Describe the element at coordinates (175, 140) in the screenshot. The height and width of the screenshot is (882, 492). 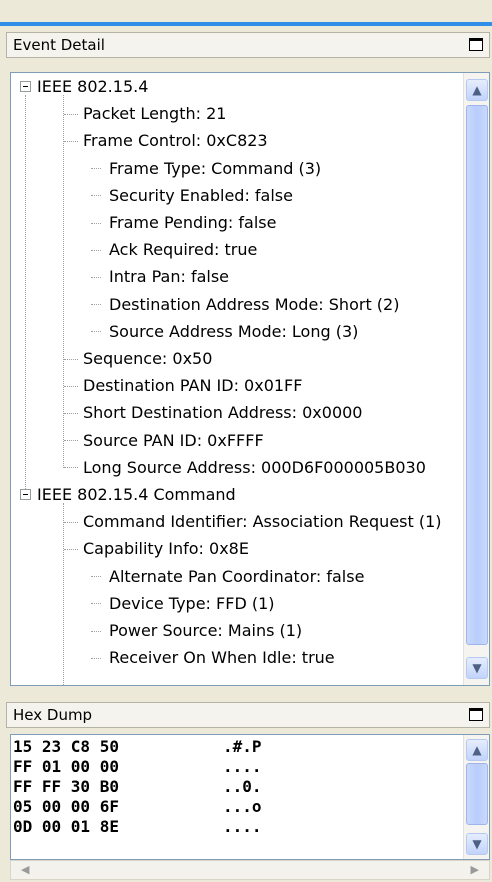
I see `tree-node: Frame Control: 0xC823` at that location.